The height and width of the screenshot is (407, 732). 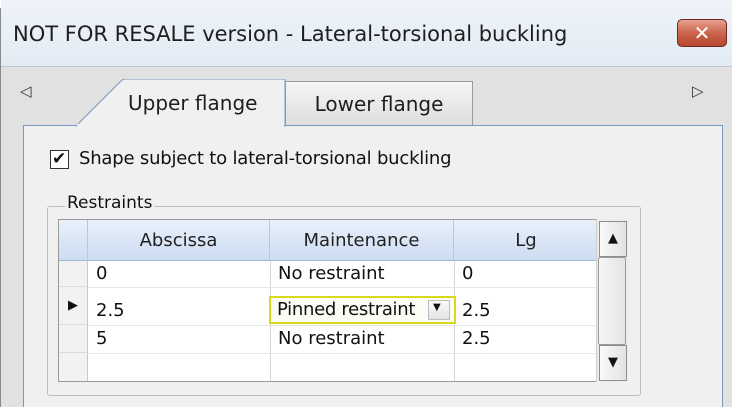 I want to click on column-header-abscissa: Abscissa, so click(x=179, y=240).